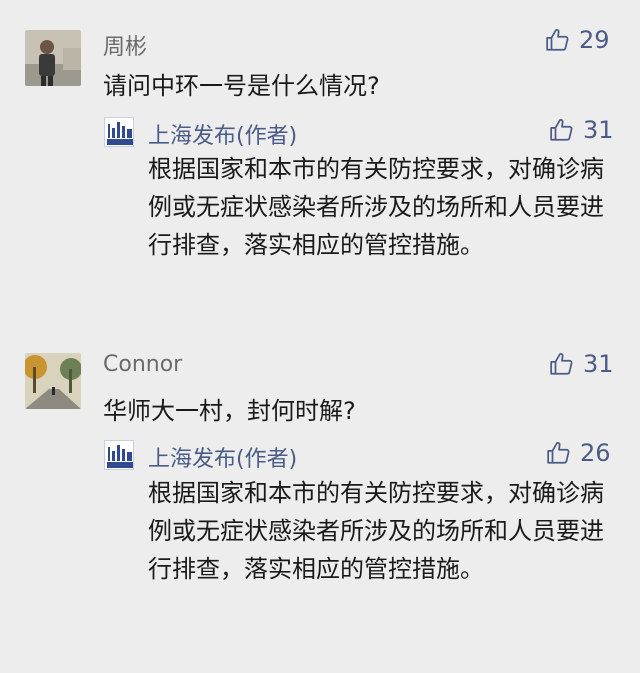 Image resolution: width=640 pixels, height=673 pixels. Describe the element at coordinates (581, 364) in the screenshot. I see `like-button: 31` at that location.